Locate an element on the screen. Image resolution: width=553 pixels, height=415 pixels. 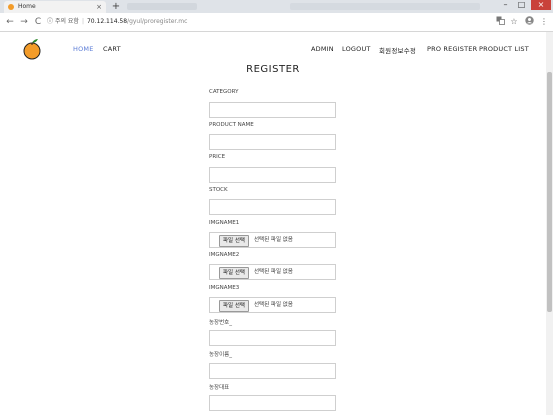
nav-pro-register: PRO REGISTER is located at coordinates (452, 49).